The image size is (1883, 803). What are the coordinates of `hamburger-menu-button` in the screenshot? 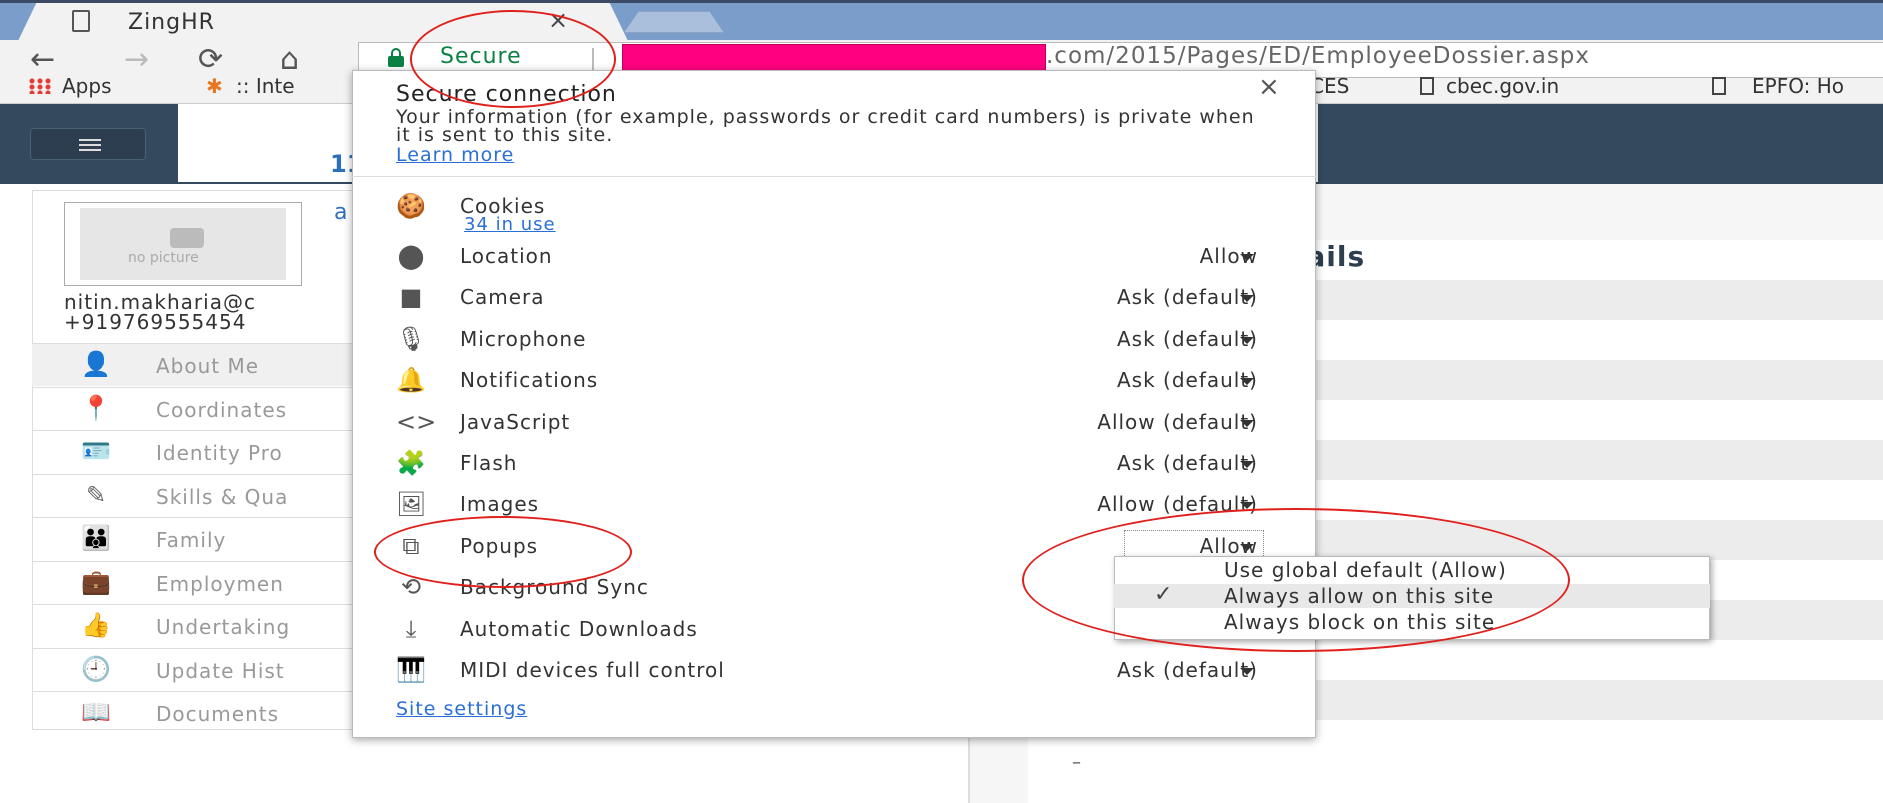 It's located at (88, 144).